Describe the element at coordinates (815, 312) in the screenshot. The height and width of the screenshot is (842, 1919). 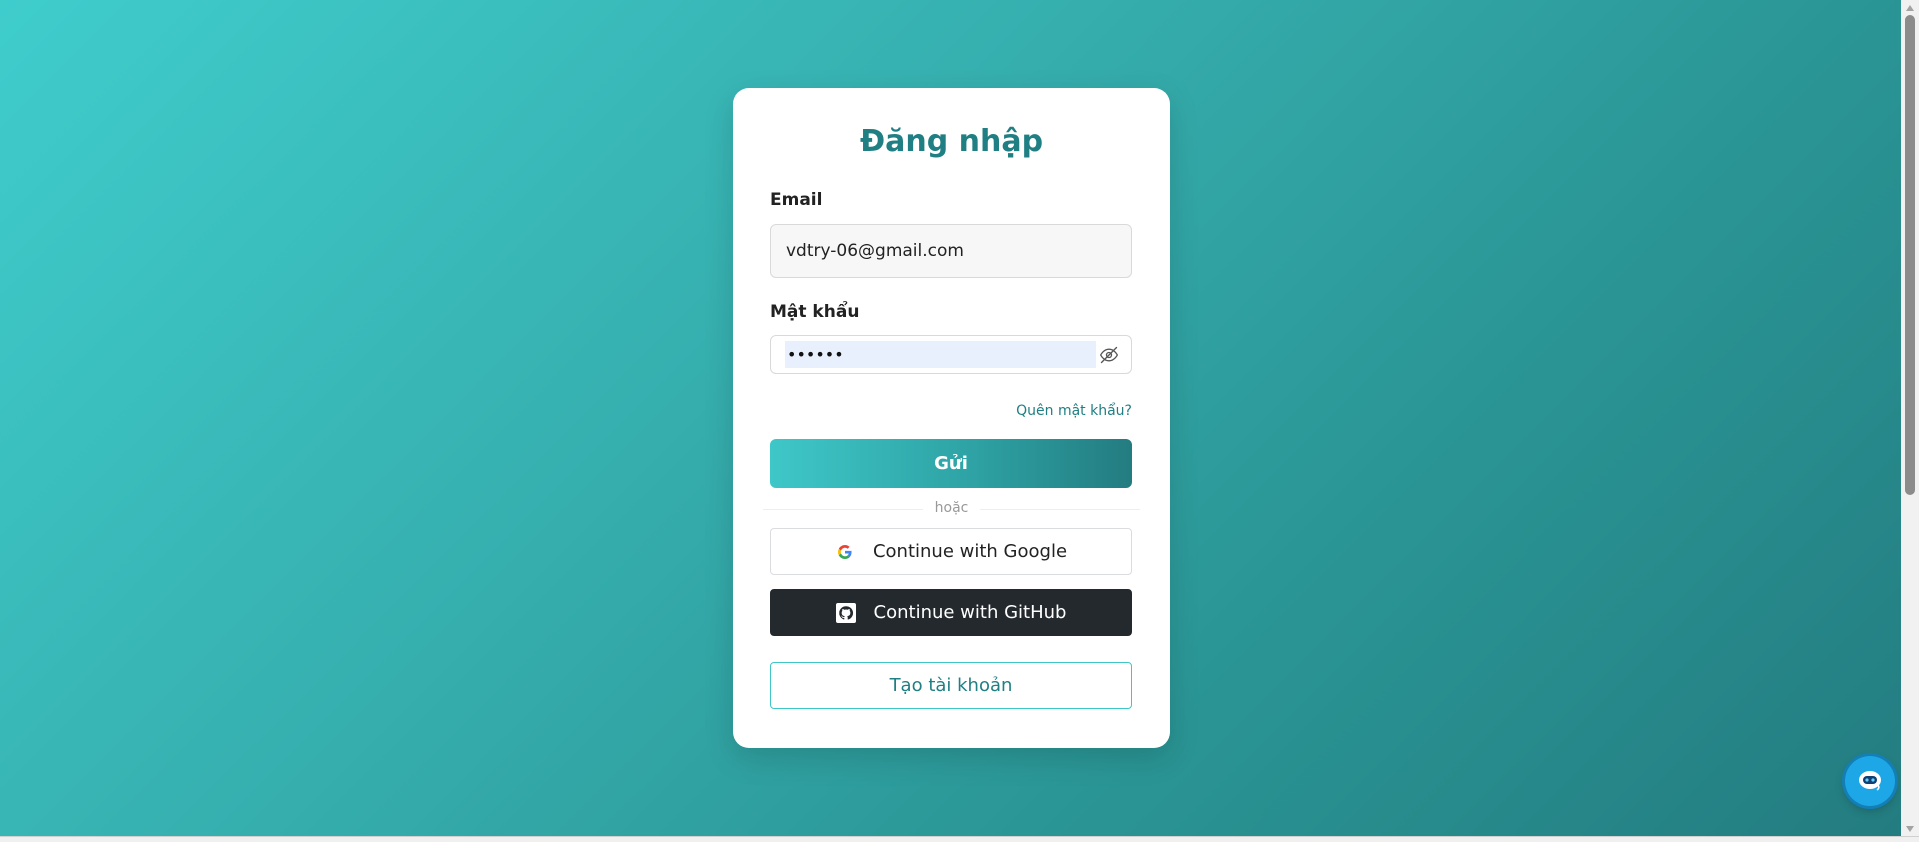
I see `password-label: Mật khẩu` at that location.